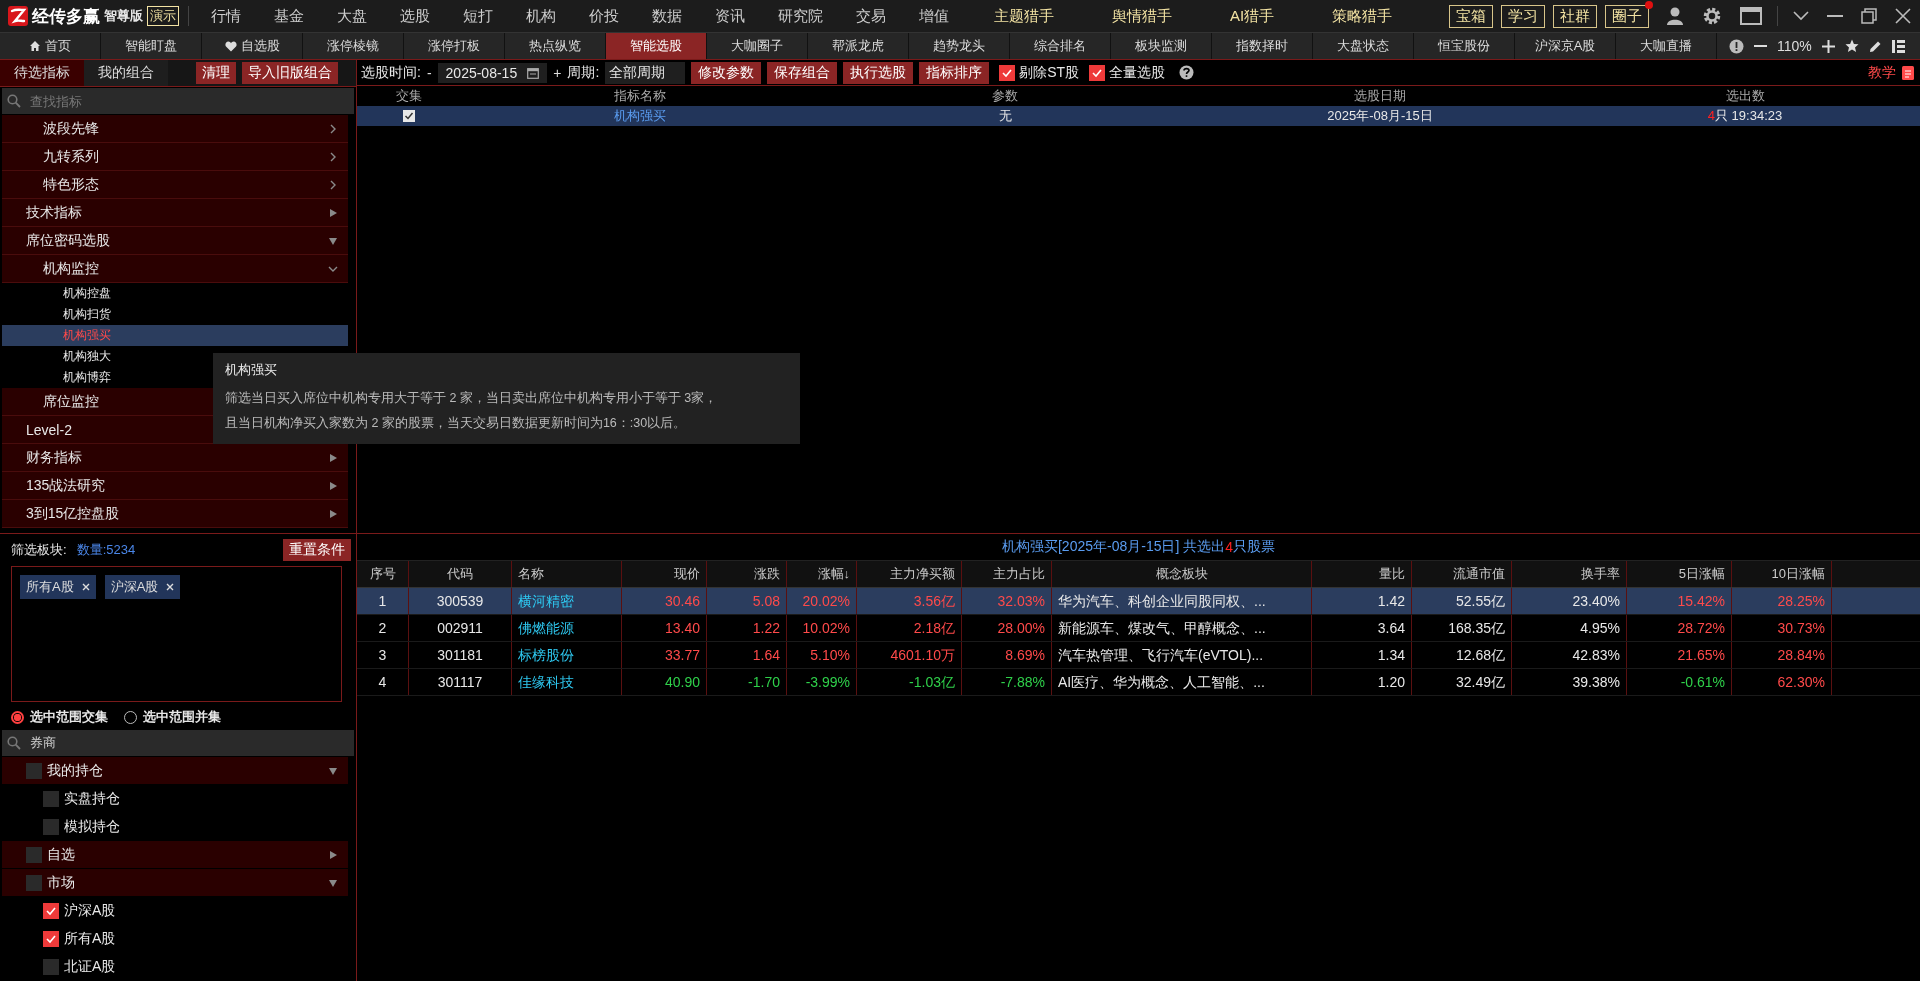 This screenshot has width=1920, height=981. I want to click on menu-item: 研究院, so click(801, 16).